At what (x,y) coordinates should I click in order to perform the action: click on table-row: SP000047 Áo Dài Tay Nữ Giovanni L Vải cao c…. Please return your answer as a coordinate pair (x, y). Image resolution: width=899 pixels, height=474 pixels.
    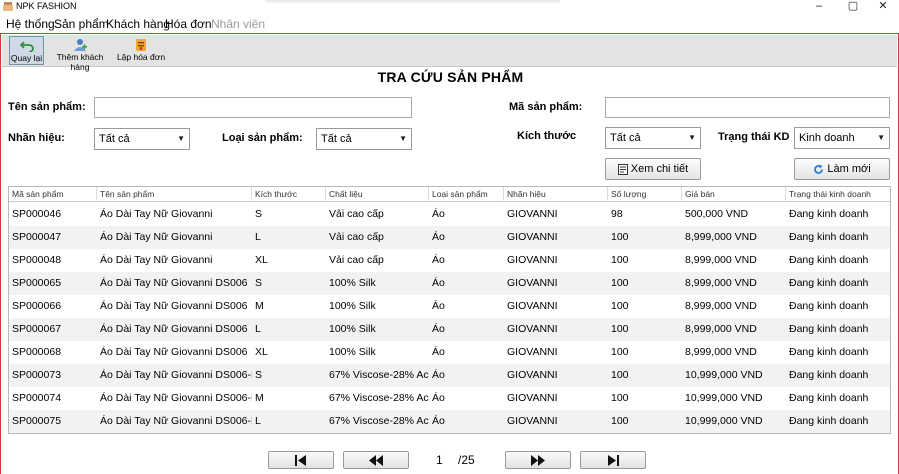
    Looking at the image, I should click on (449, 237).